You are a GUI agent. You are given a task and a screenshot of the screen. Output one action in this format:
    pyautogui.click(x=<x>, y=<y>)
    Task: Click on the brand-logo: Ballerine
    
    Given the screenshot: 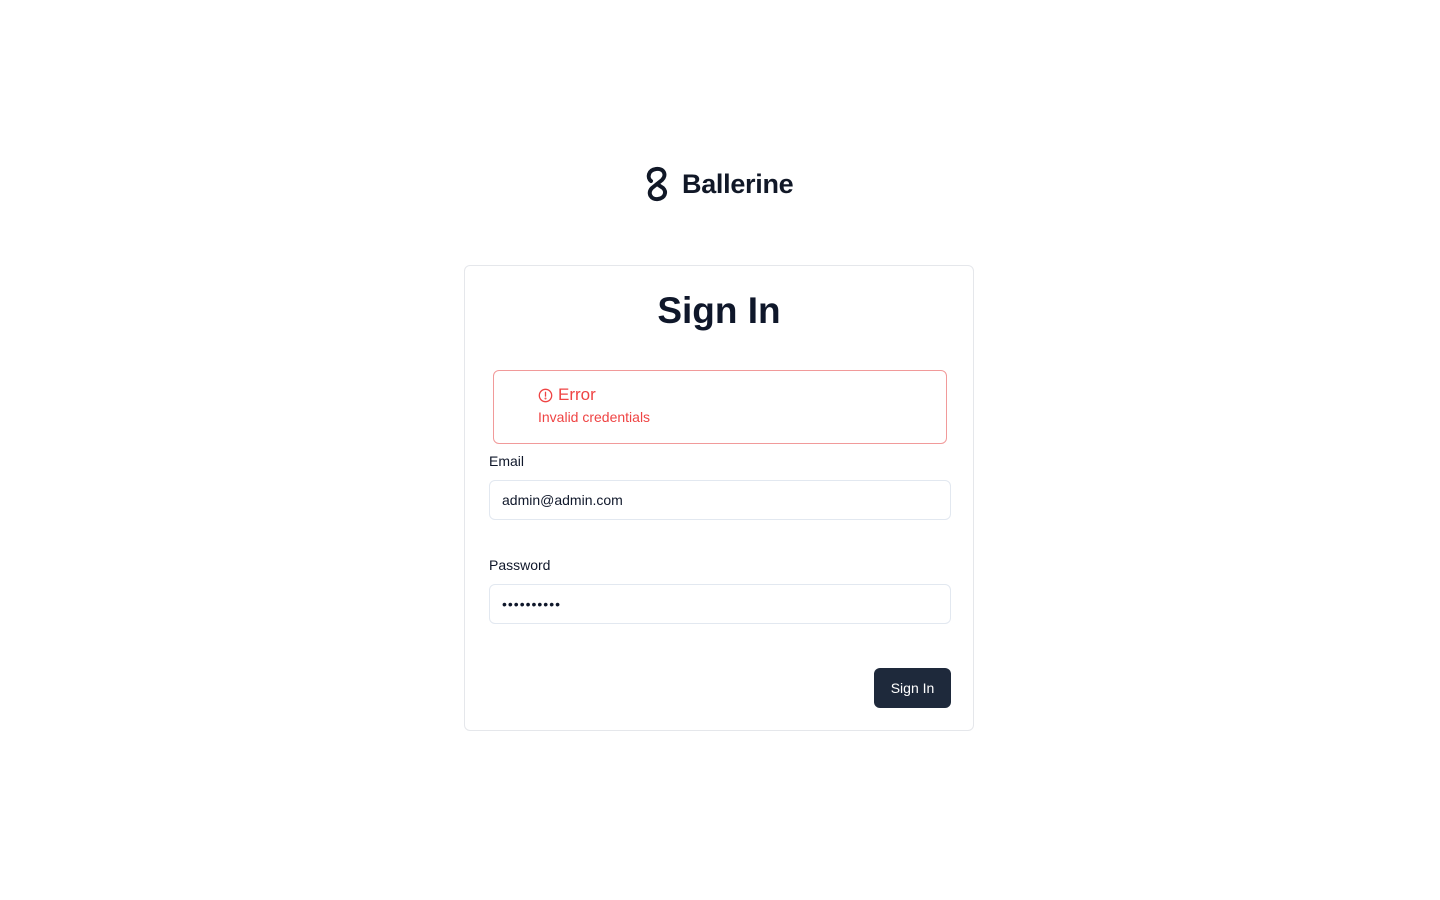 What is the action you would take?
    pyautogui.click(x=718, y=184)
    